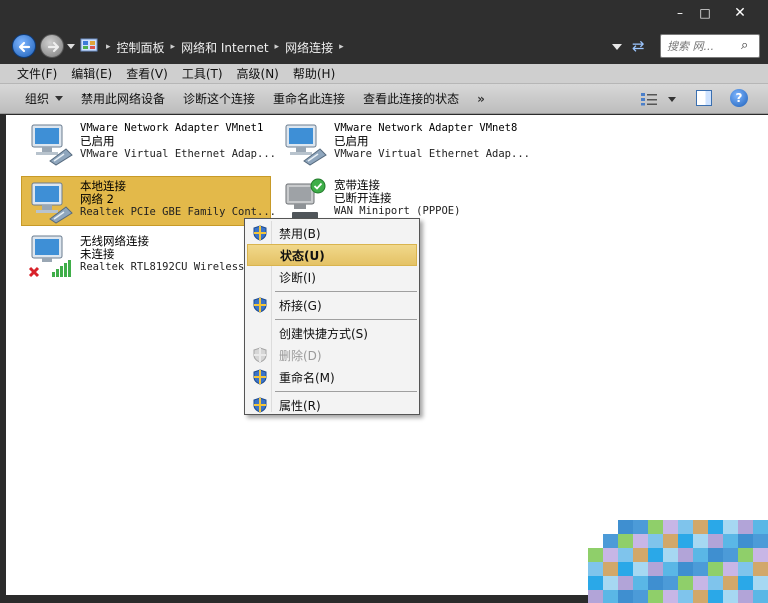  I want to click on address-dropdown-icon, so click(617, 47).